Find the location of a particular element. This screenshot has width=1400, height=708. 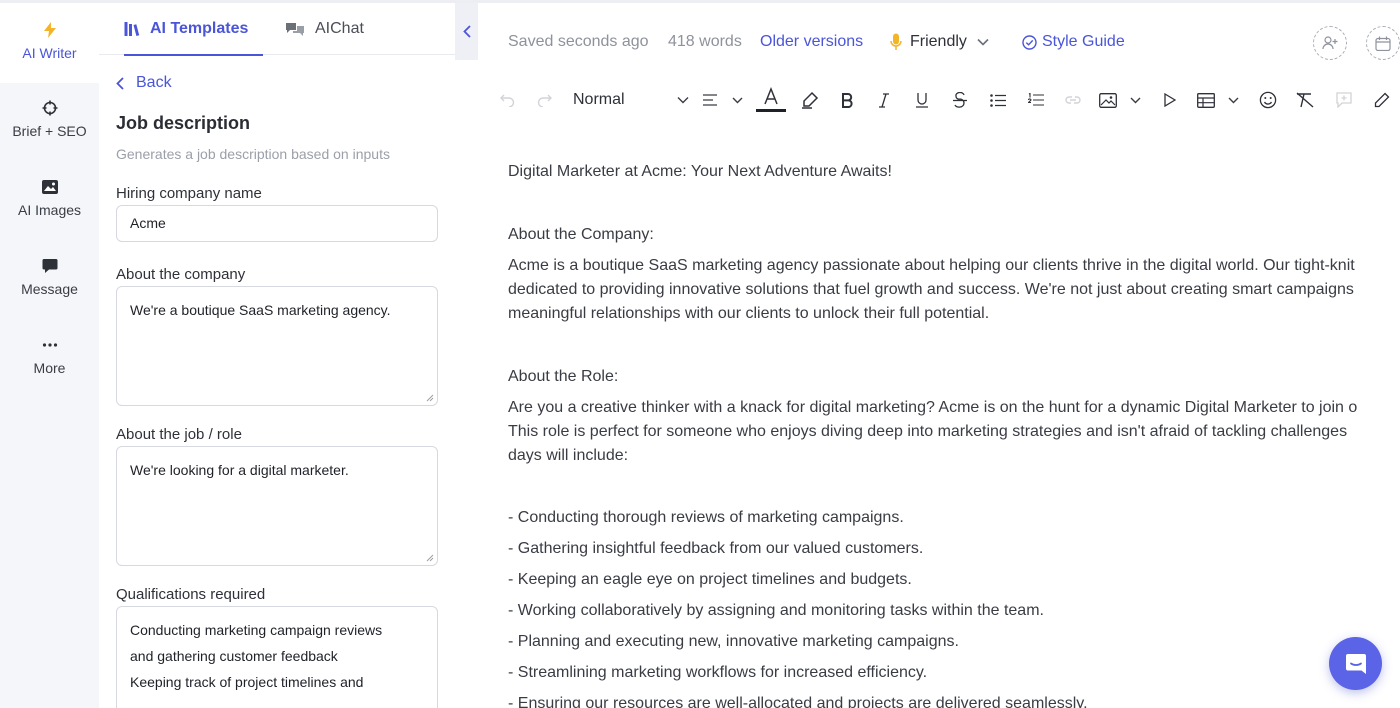

rail-item-more: More is located at coordinates (49, 356).